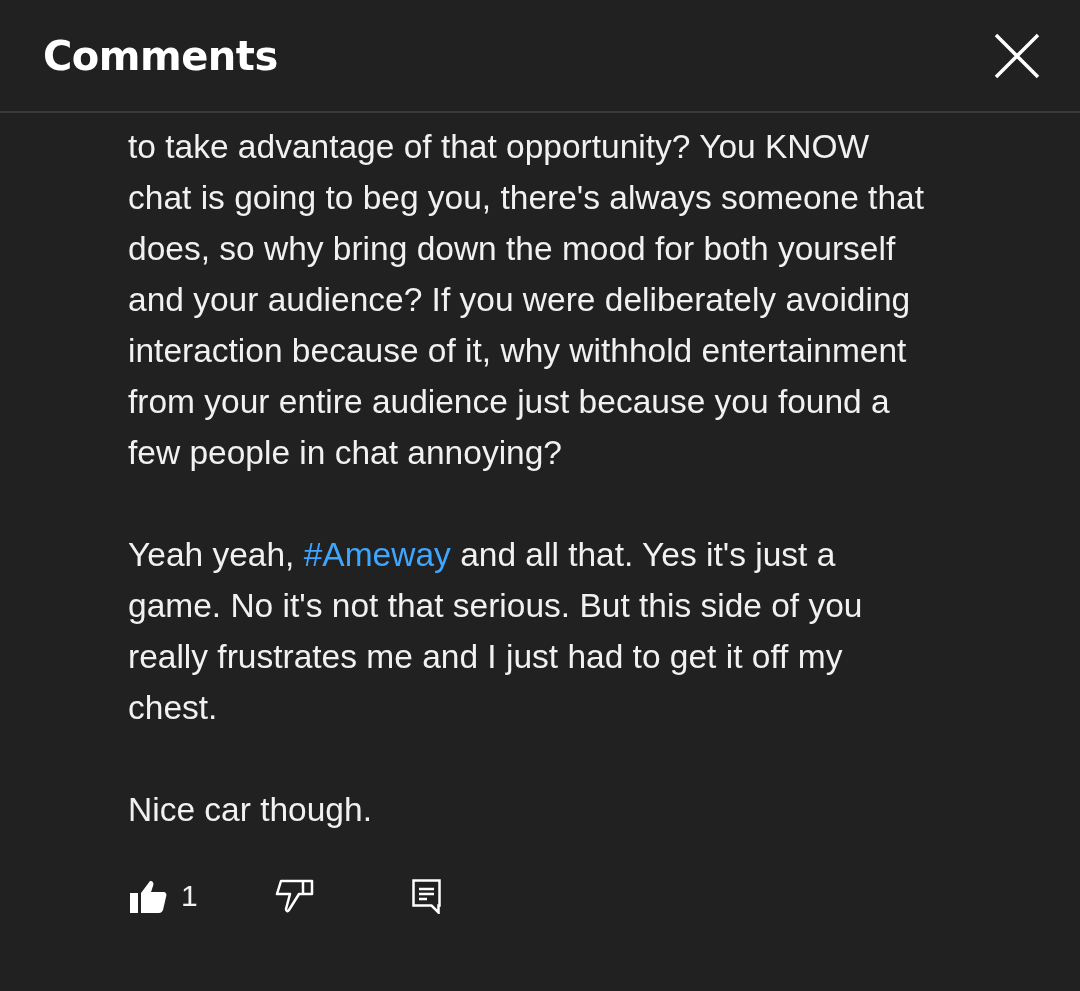 This screenshot has height=991, width=1080. Describe the element at coordinates (426, 896) in the screenshot. I see `reply-icon` at that location.